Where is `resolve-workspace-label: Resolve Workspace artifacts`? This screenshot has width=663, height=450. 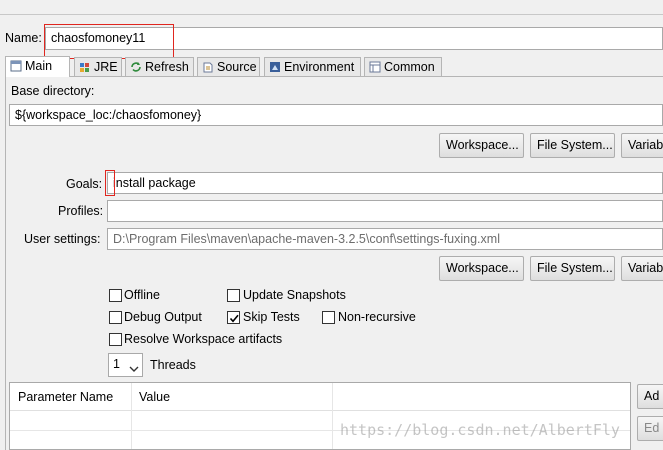 resolve-workspace-label: Resolve Workspace artifacts is located at coordinates (203, 339).